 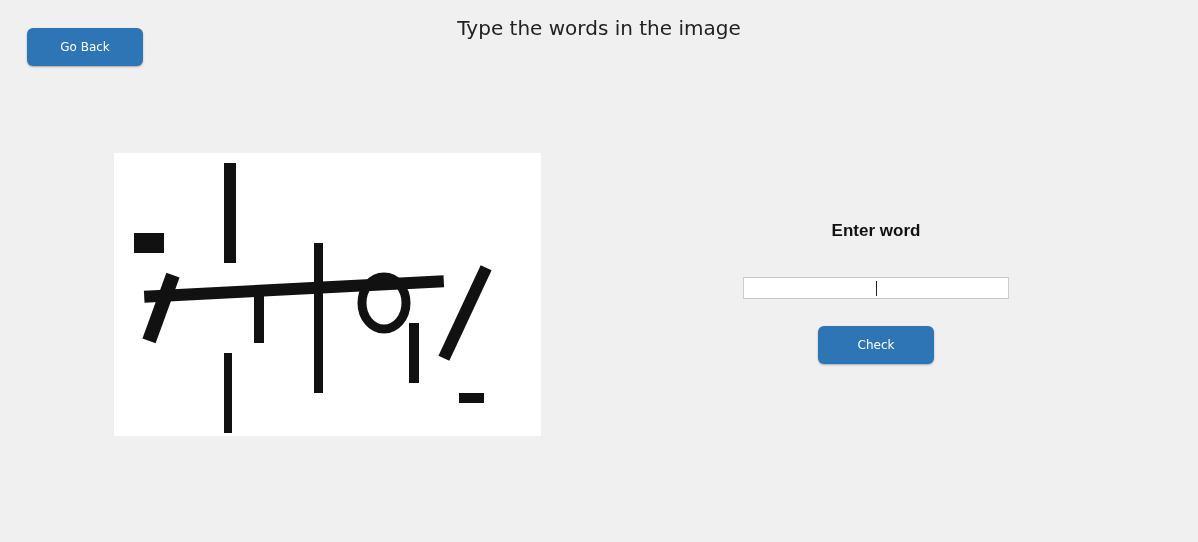 I want to click on text-cursor-icon, so click(x=876, y=288).